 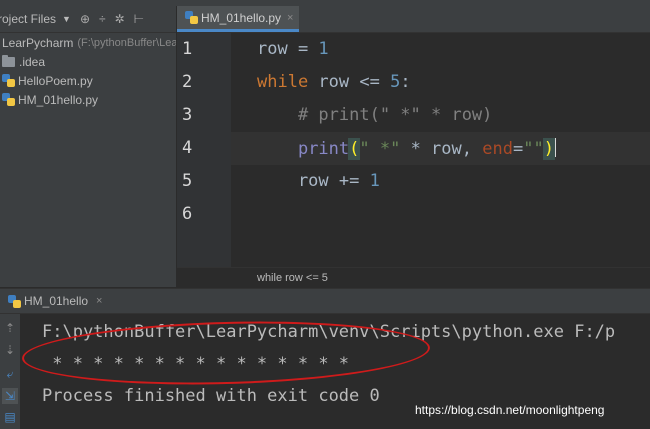 I want to click on line-number: 4, so click(x=187, y=148).